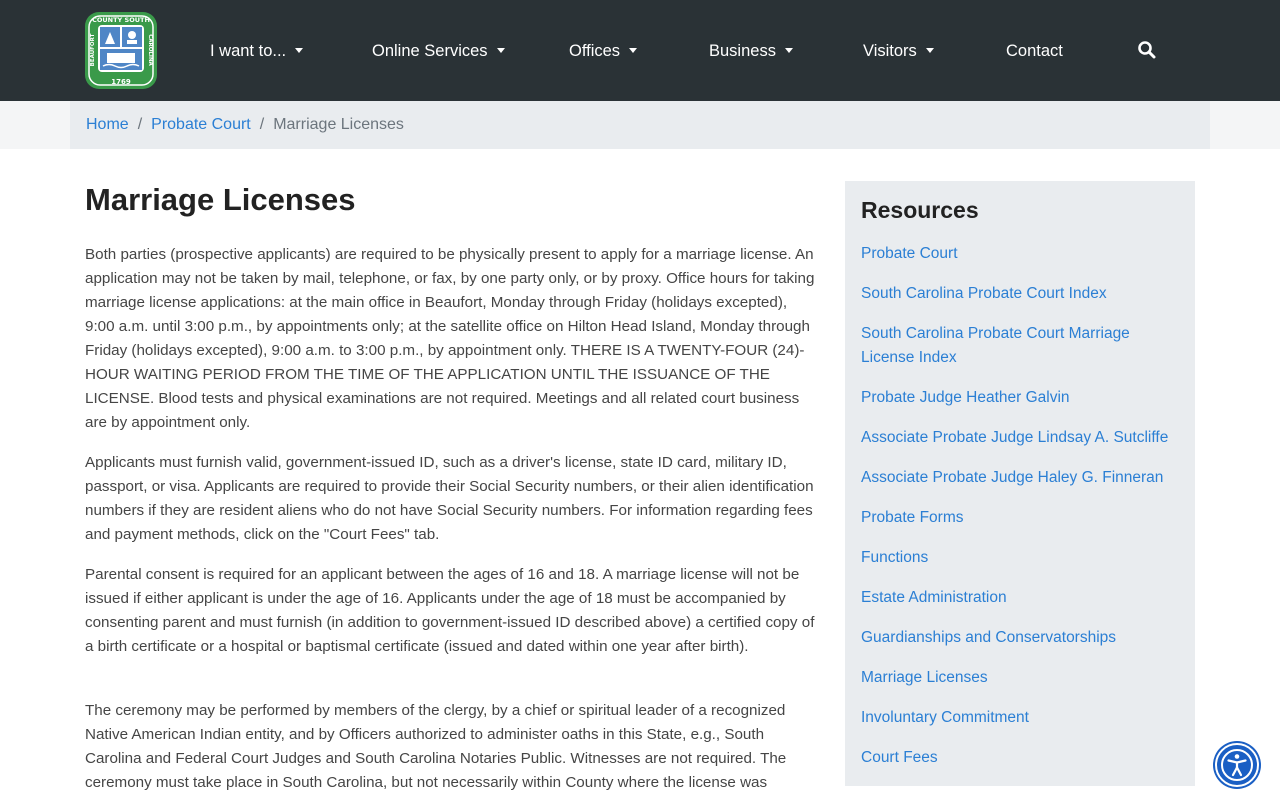  What do you see at coordinates (338, 124) in the screenshot?
I see `breadcrumb-current: Marriage Licenses` at bounding box center [338, 124].